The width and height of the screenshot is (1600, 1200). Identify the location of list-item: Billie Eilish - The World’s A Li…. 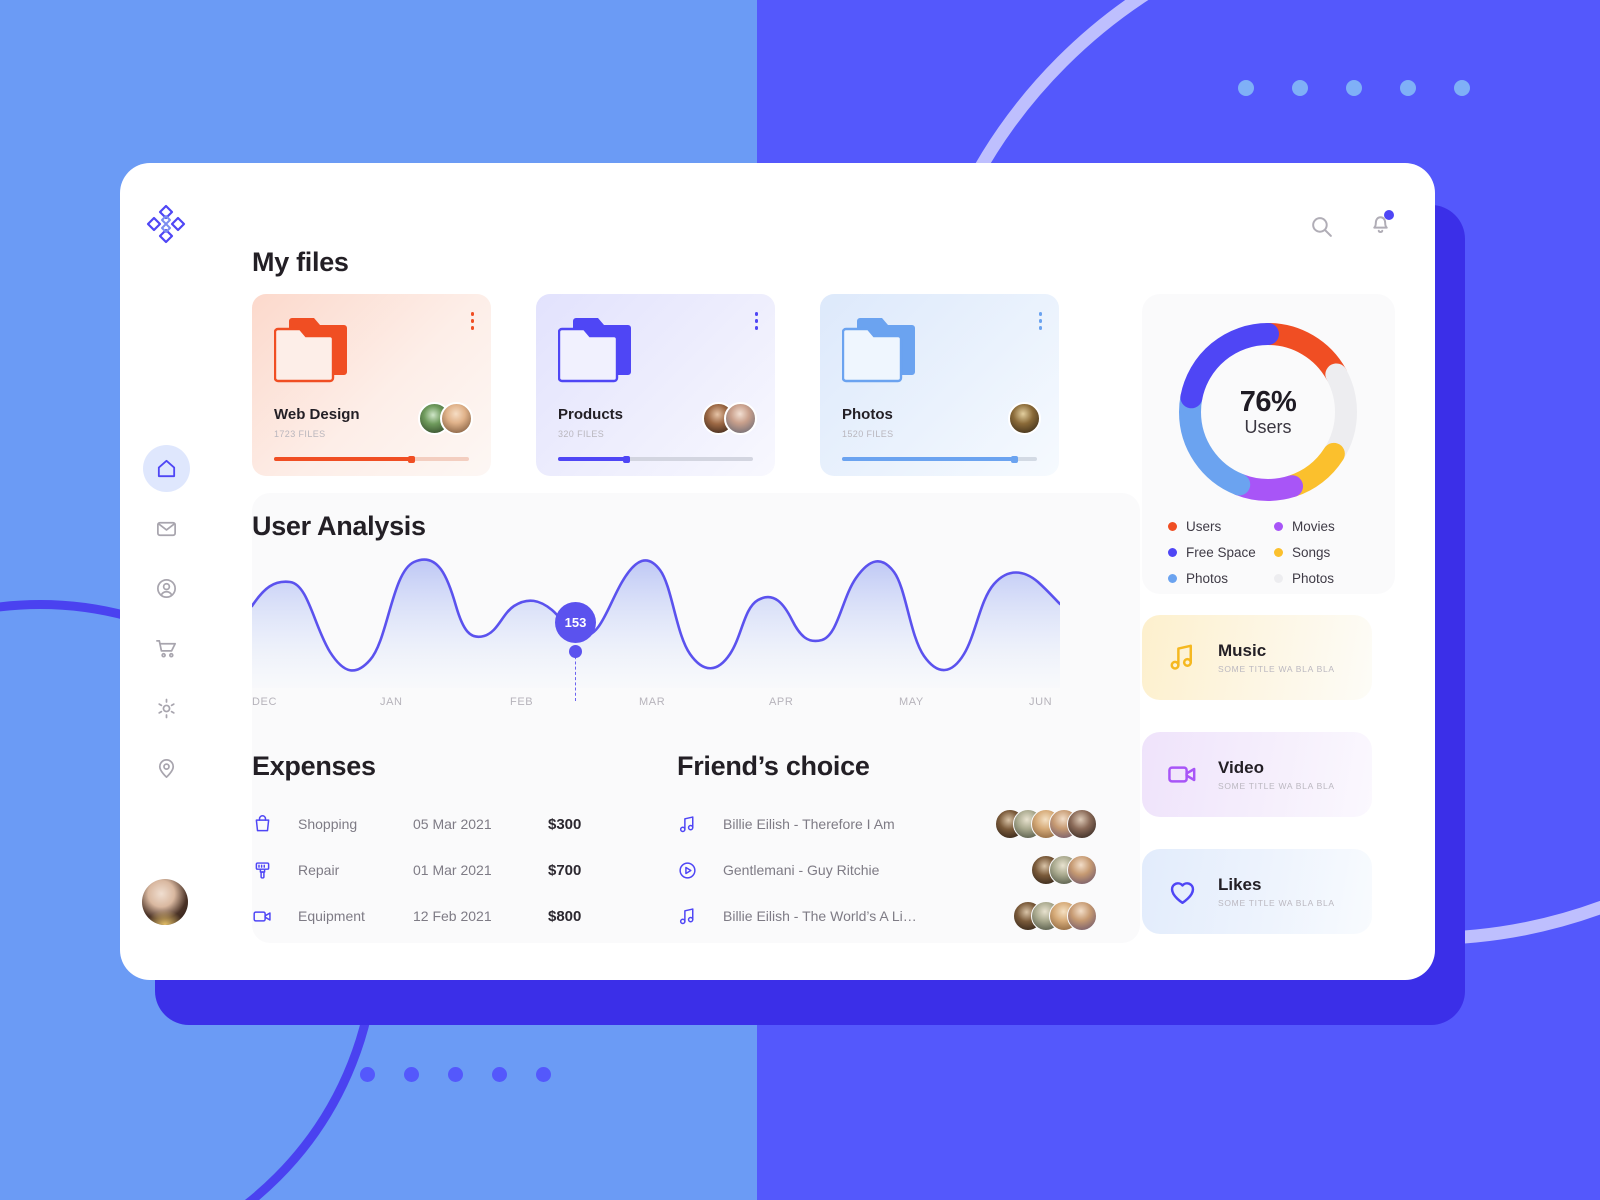
(887, 916).